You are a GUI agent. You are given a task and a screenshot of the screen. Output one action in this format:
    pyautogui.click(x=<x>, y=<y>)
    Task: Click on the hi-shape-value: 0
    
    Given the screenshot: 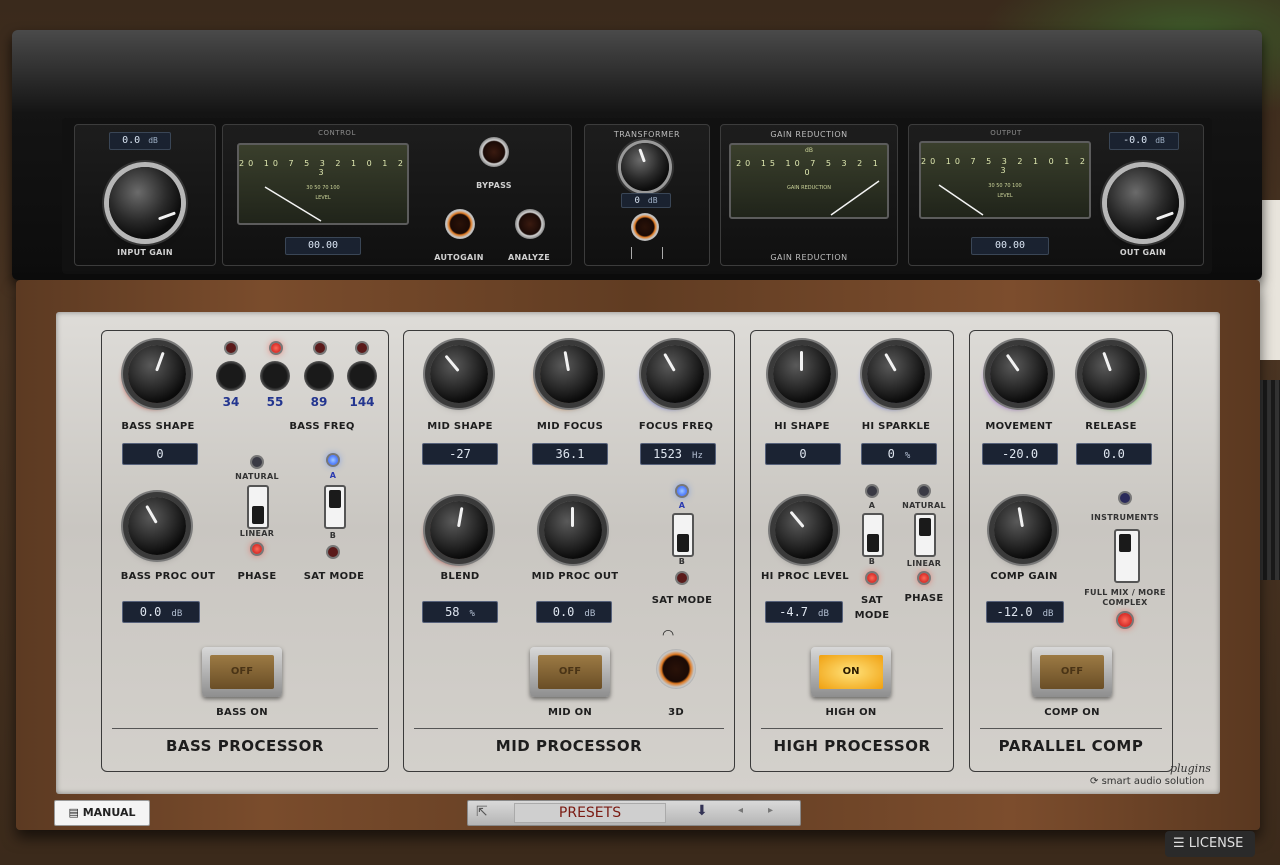 What is the action you would take?
    pyautogui.click(x=803, y=454)
    